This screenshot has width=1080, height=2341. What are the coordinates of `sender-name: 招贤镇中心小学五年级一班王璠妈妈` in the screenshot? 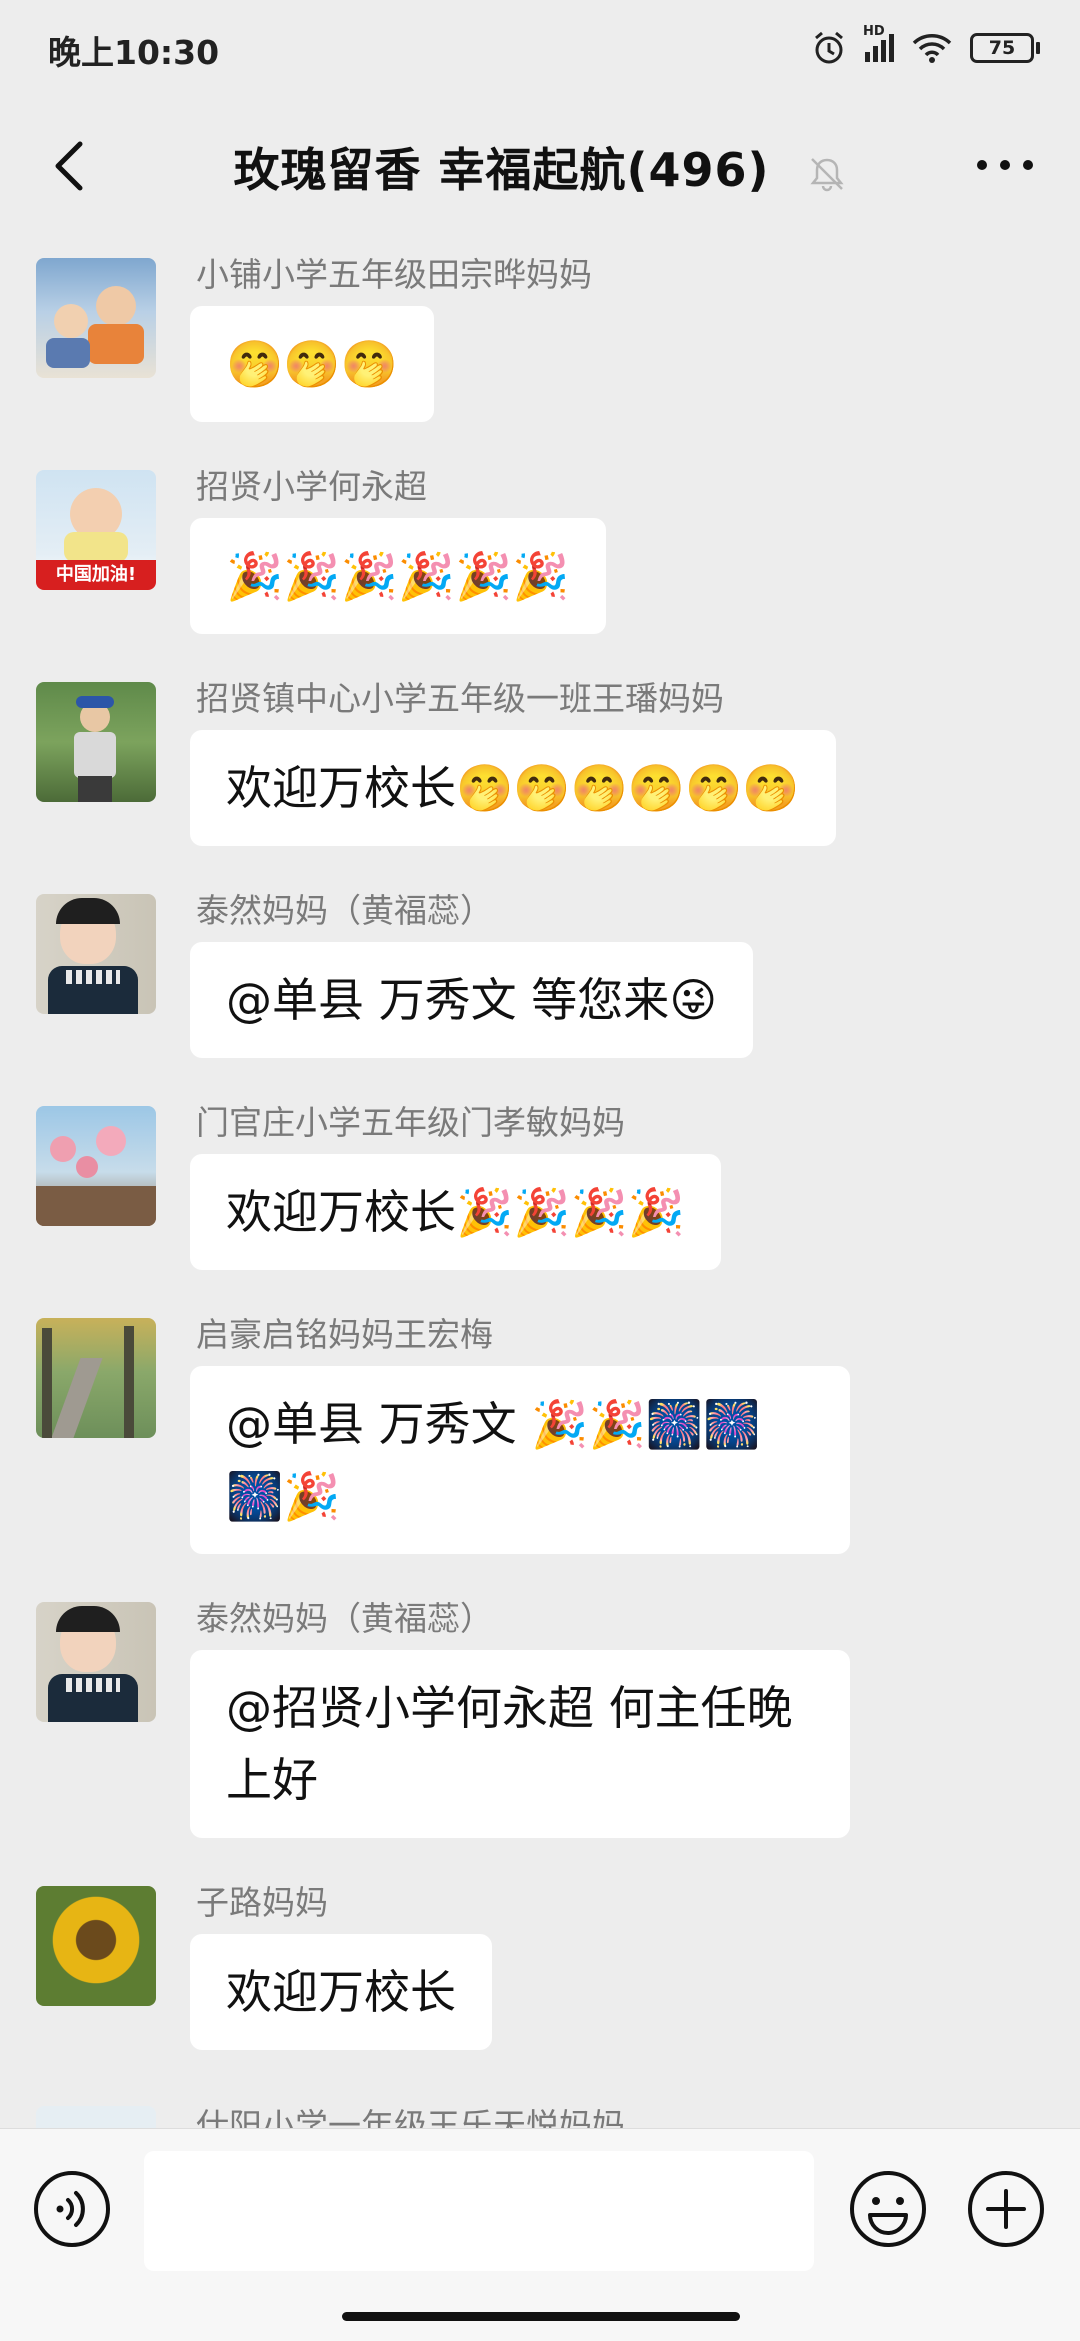 It's located at (460, 698).